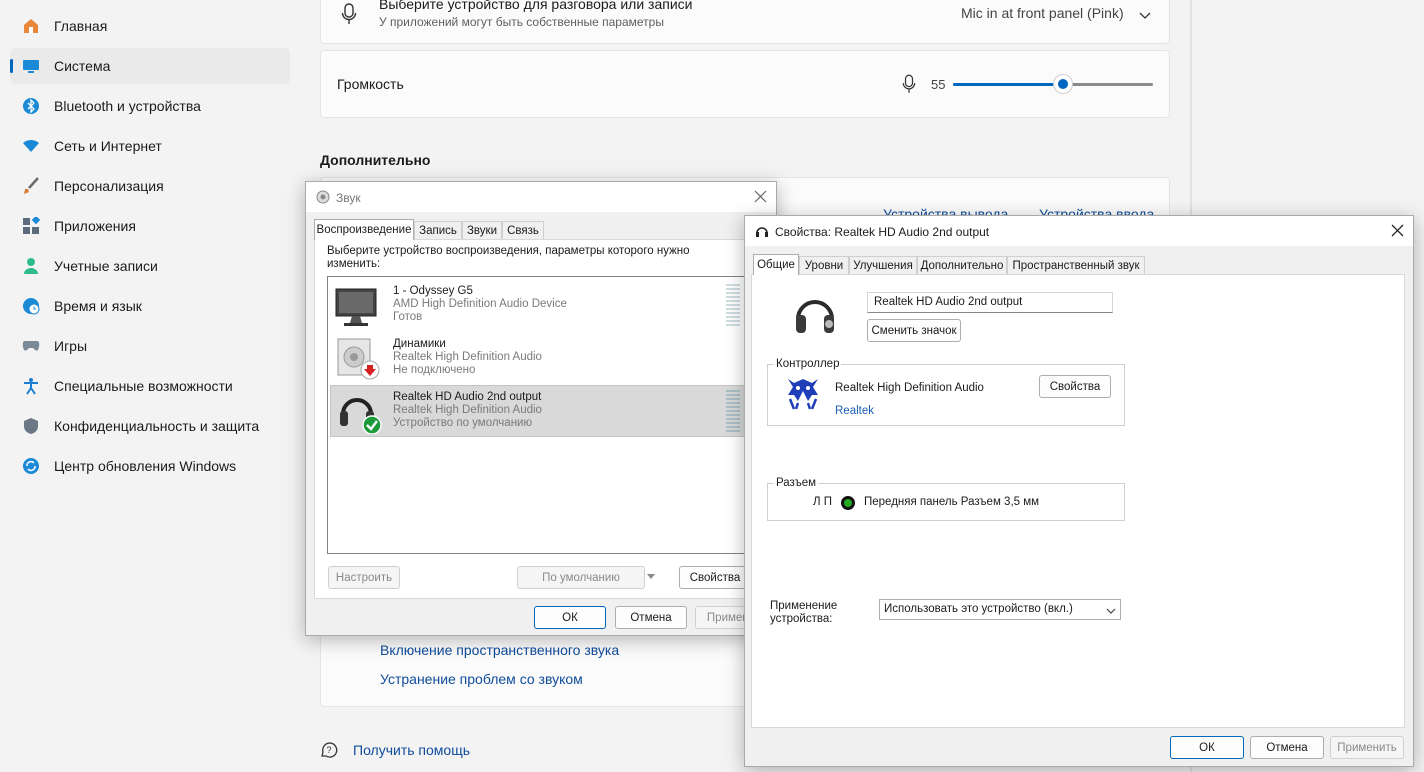 The width and height of the screenshot is (1424, 772). I want to click on sound-dialog-titlebar: Звук, so click(541, 197).